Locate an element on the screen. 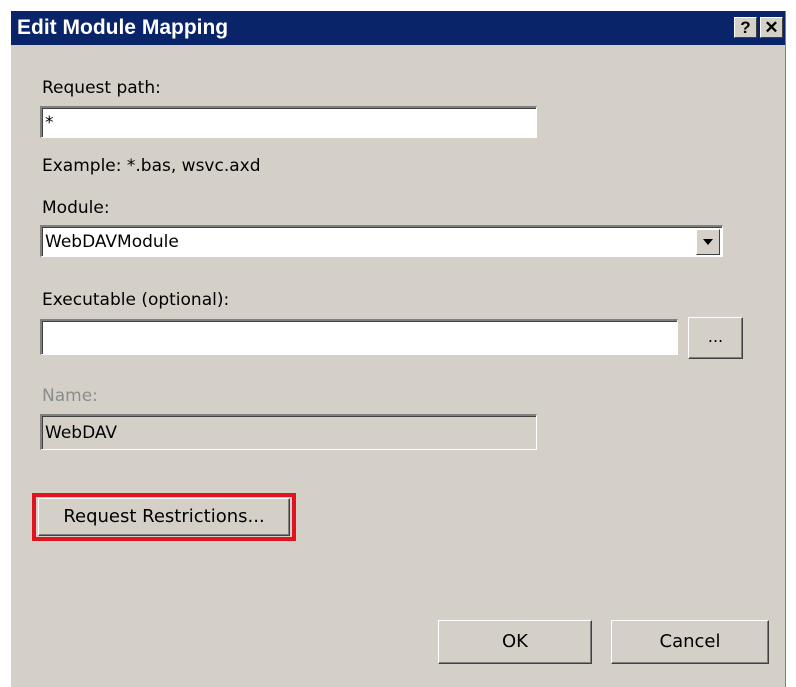  name-label: Name: is located at coordinates (70, 396).